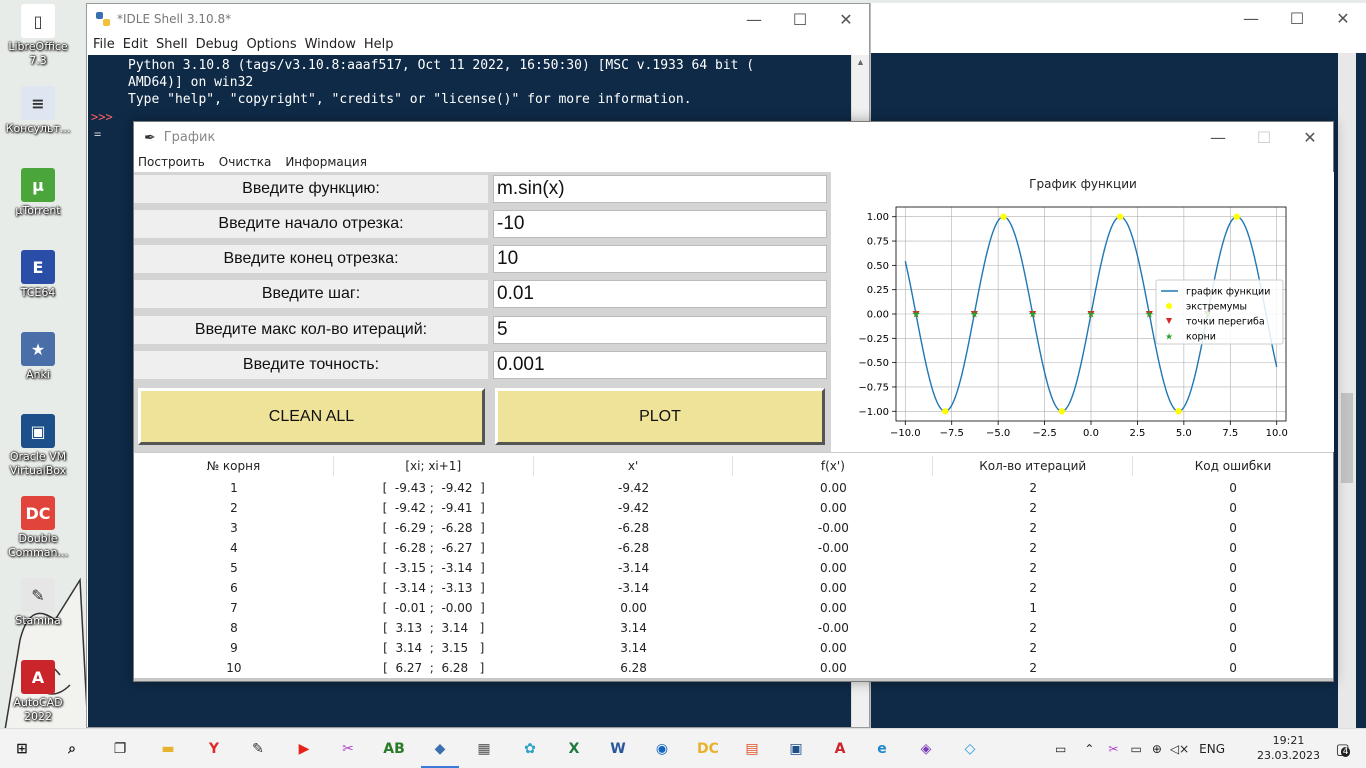  What do you see at coordinates (660, 330) in the screenshot?
I see `iterations-input: 5` at bounding box center [660, 330].